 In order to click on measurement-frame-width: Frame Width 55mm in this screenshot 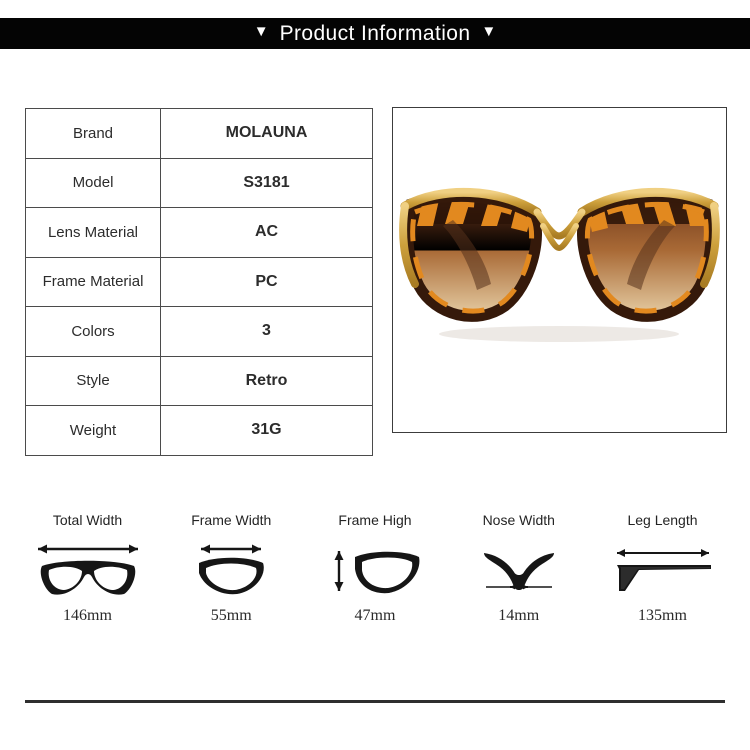, I will do `click(231, 568)`.